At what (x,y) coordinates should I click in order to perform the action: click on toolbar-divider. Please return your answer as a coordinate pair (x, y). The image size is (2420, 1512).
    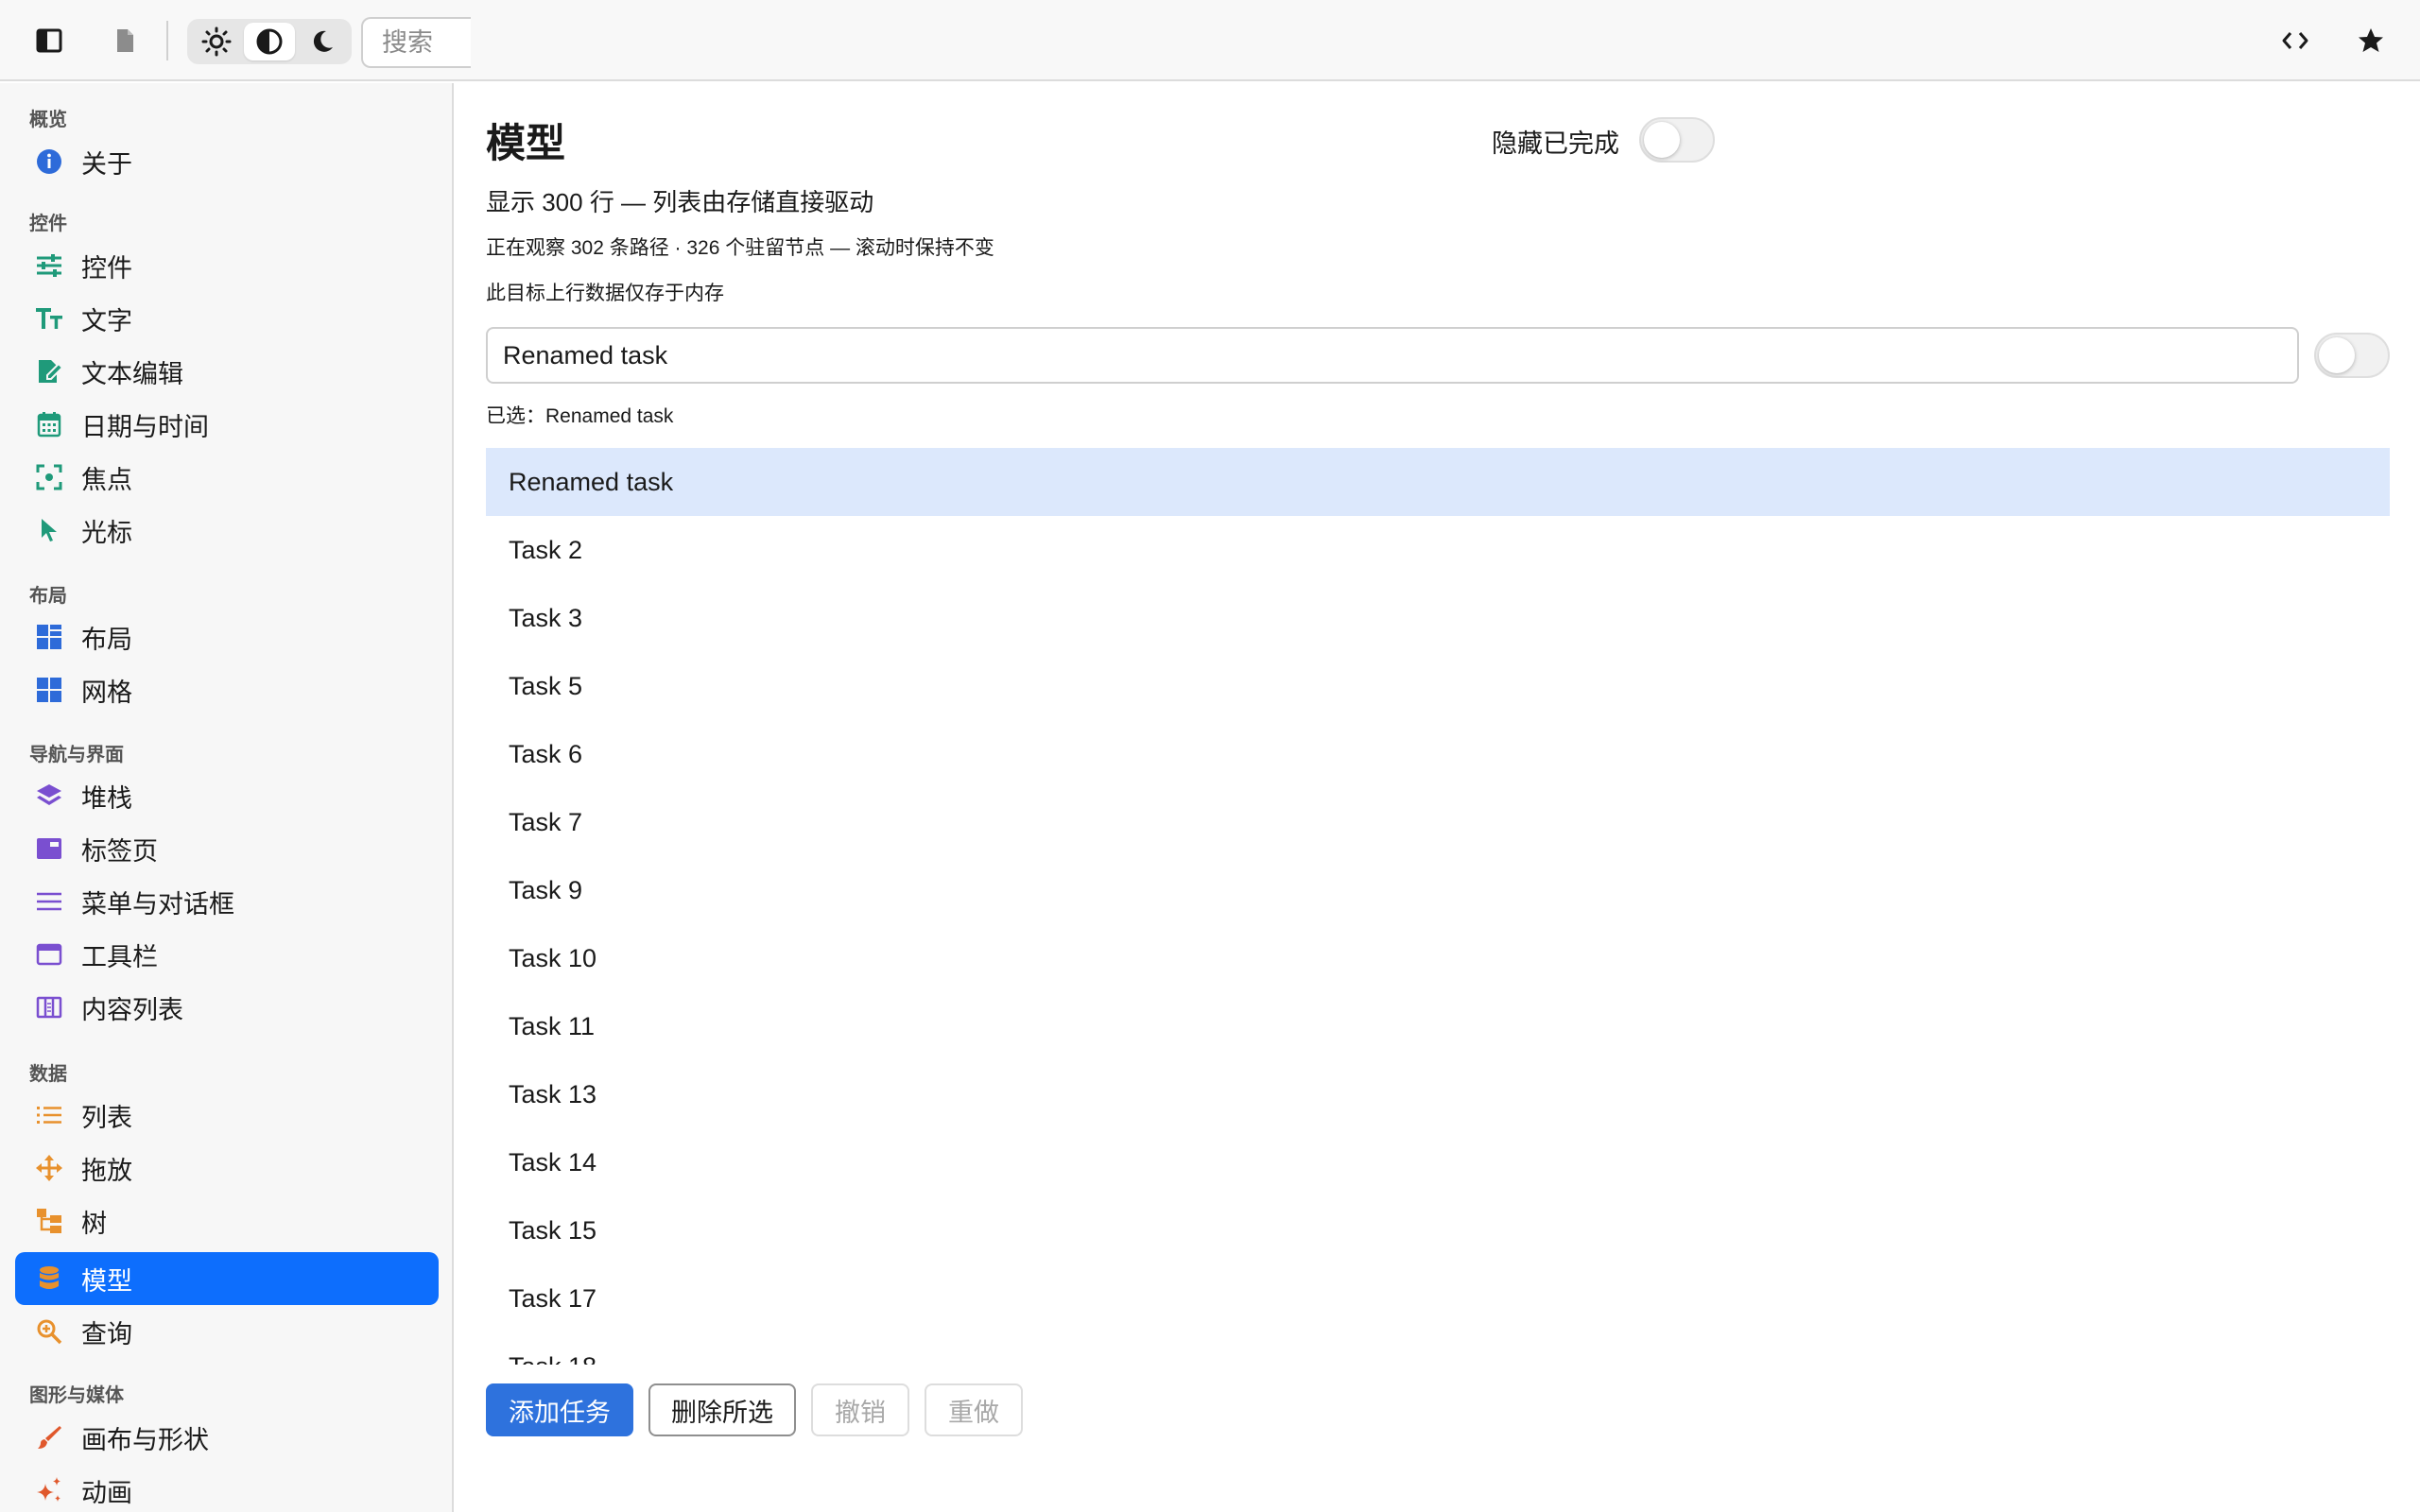
    Looking at the image, I should click on (167, 40).